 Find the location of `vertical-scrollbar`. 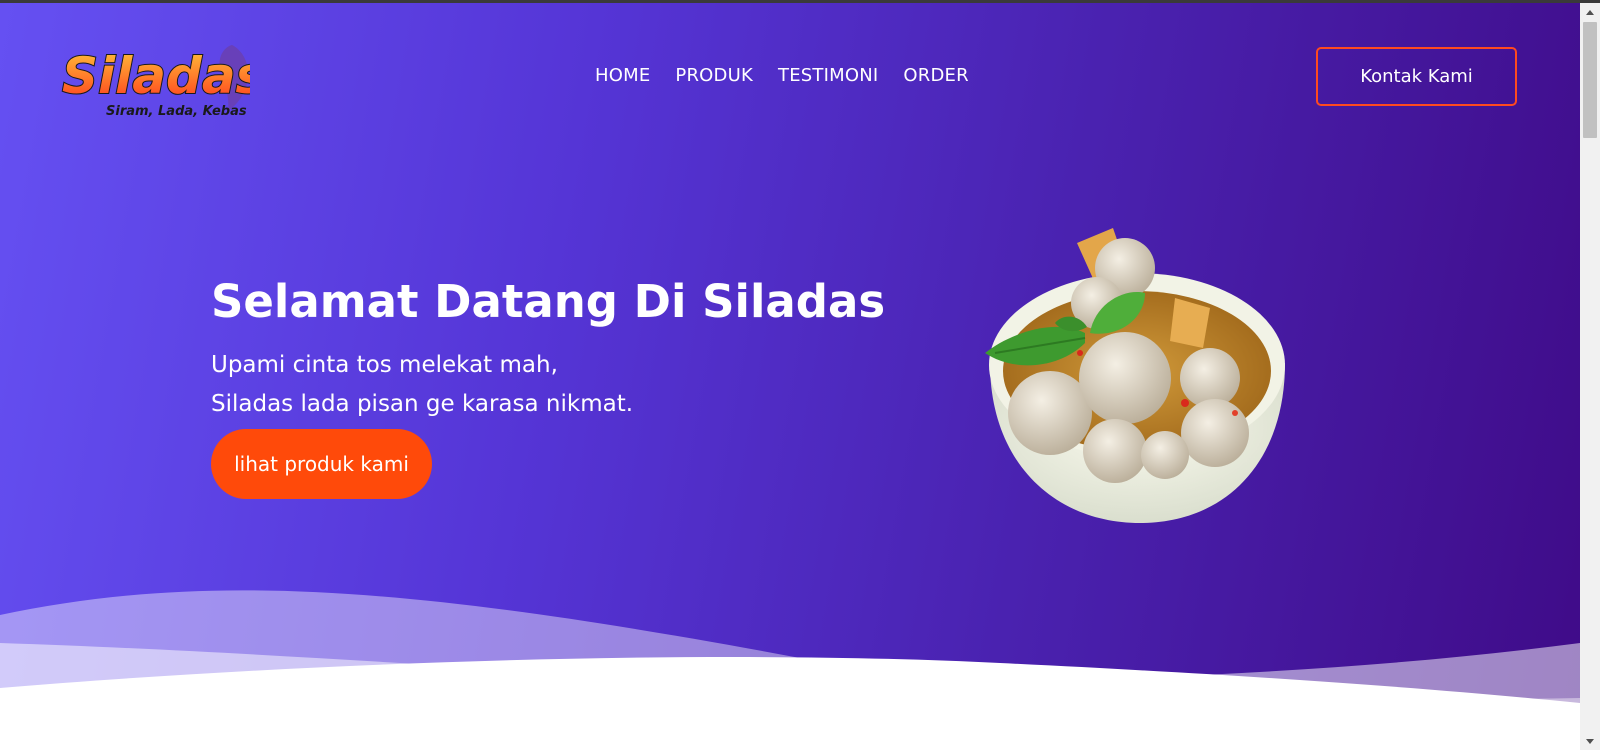

vertical-scrollbar is located at coordinates (1590, 376).